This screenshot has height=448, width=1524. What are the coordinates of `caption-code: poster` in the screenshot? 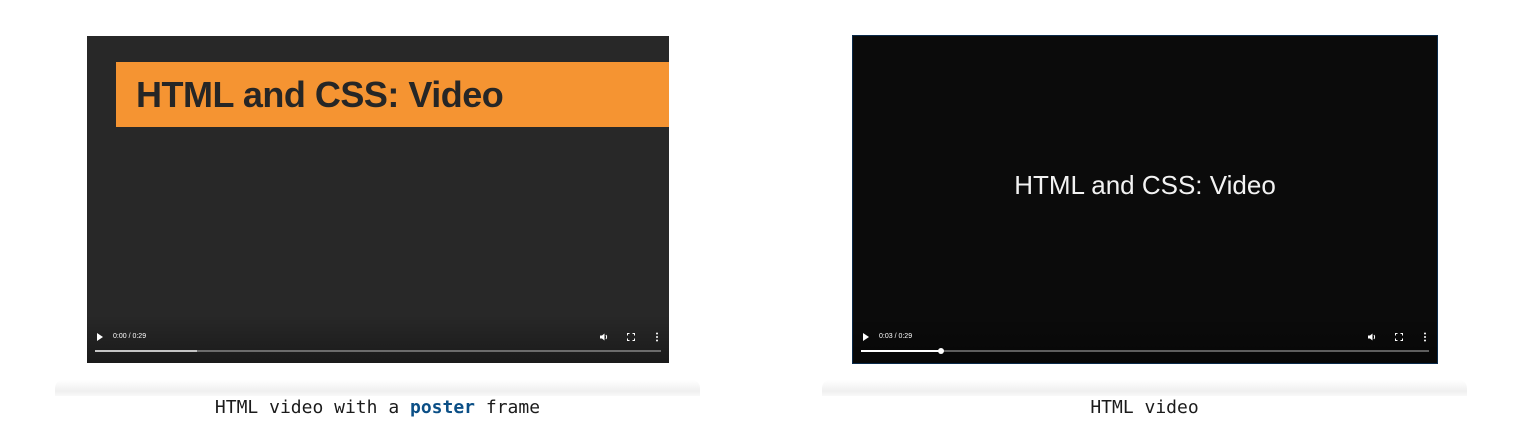 It's located at (443, 407).